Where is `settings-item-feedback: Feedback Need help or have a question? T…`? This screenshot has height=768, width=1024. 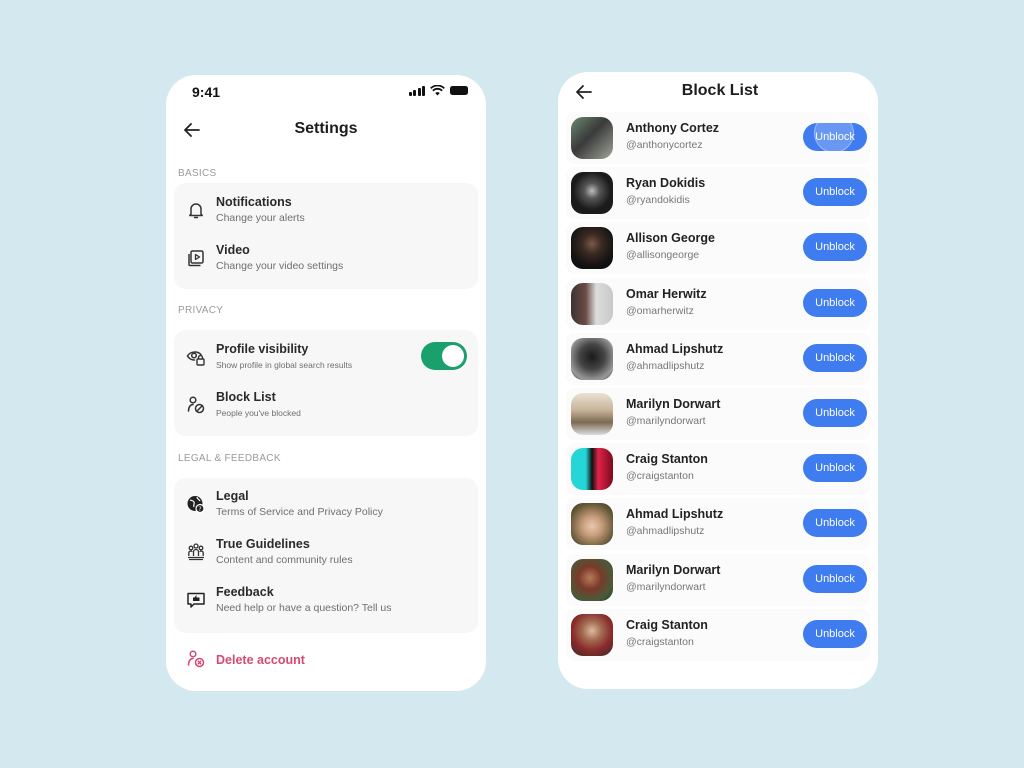 settings-item-feedback: Feedback Need help or have a question? T… is located at coordinates (326, 603).